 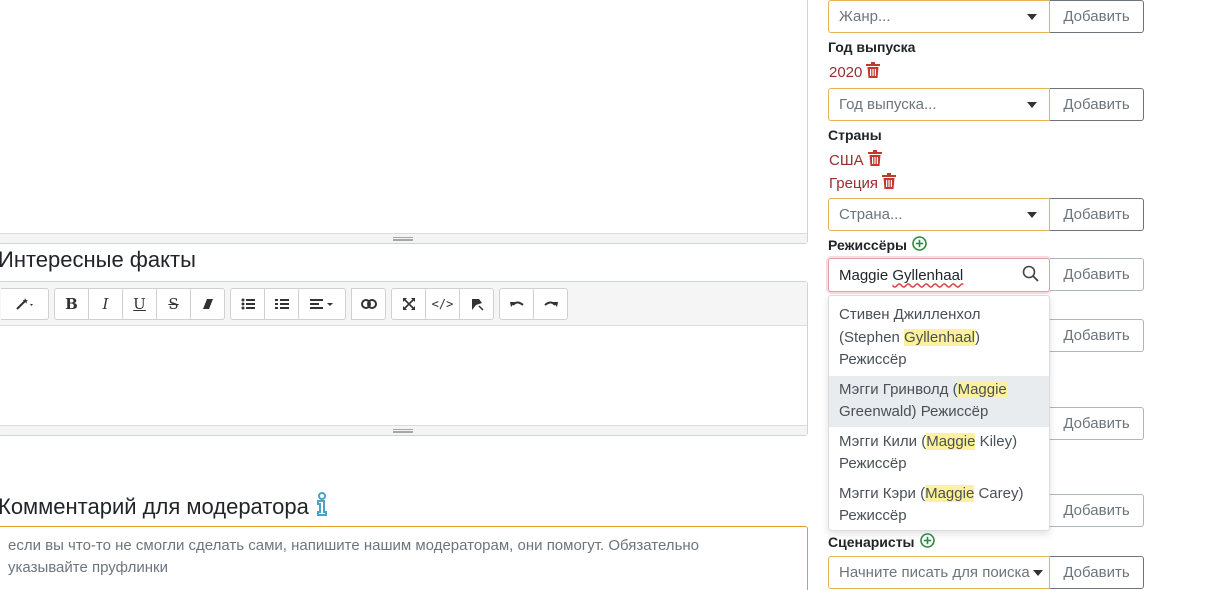 I want to click on genre-combo: Жанр... Добавить, so click(x=986, y=16).